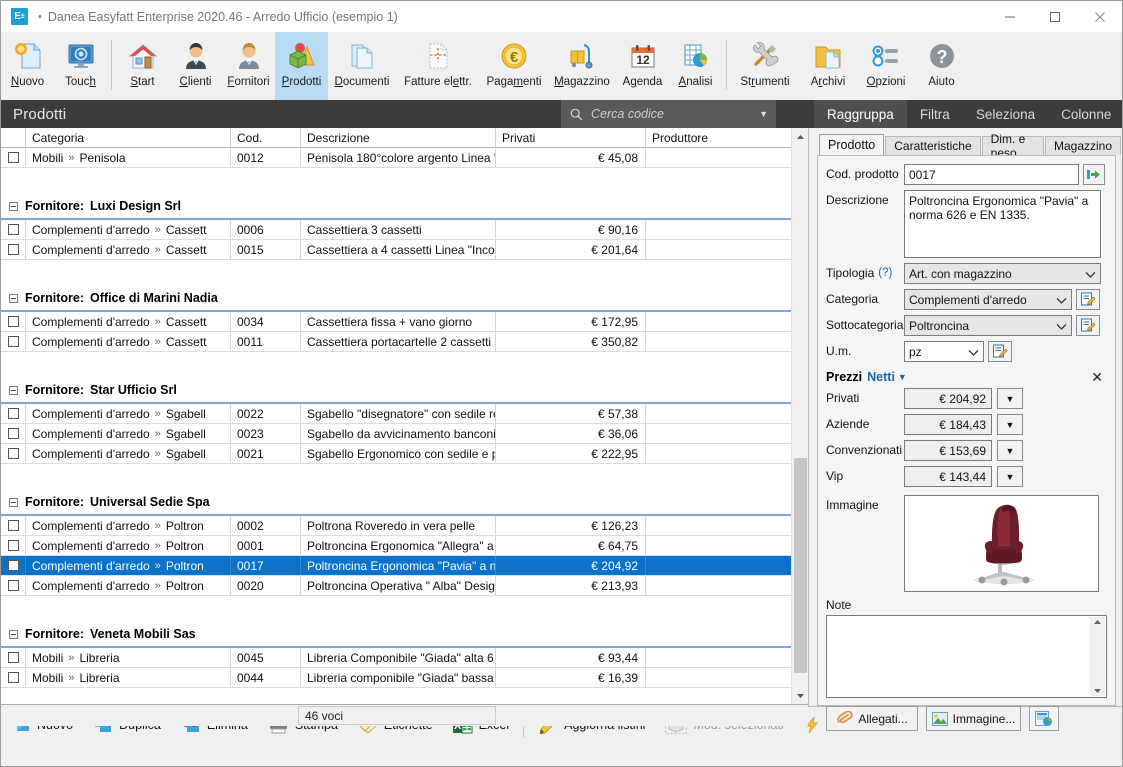 This screenshot has height=767, width=1123. Describe the element at coordinates (627, 114) in the screenshot. I see `search-input: Cerca codice` at that location.